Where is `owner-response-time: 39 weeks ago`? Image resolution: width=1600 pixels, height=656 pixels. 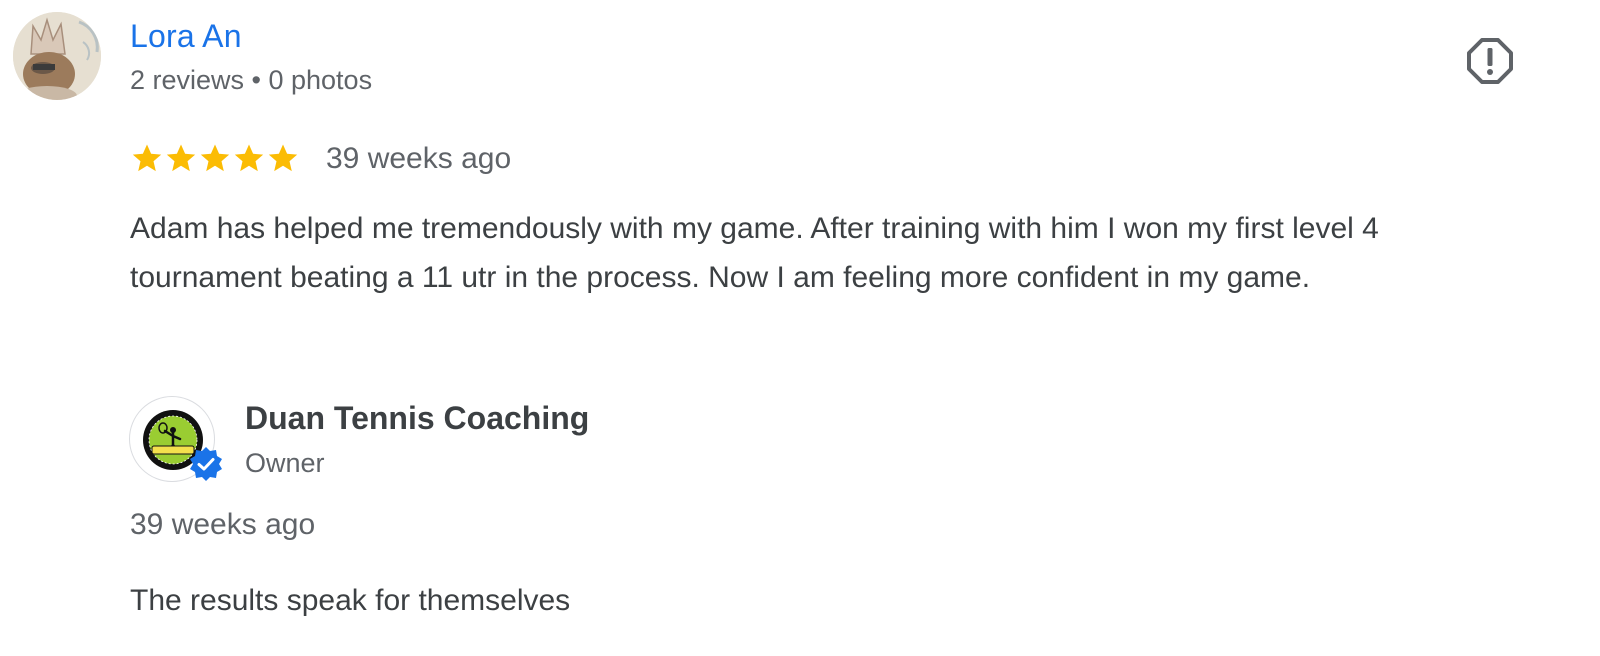
owner-response-time: 39 weeks ago is located at coordinates (223, 524).